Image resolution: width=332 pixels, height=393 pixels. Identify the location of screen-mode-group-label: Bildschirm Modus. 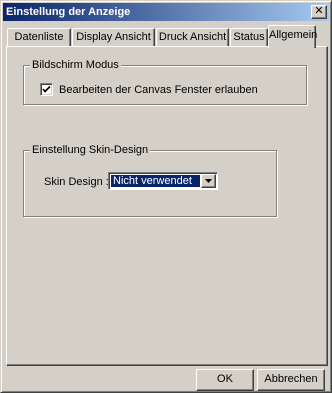
(75, 65).